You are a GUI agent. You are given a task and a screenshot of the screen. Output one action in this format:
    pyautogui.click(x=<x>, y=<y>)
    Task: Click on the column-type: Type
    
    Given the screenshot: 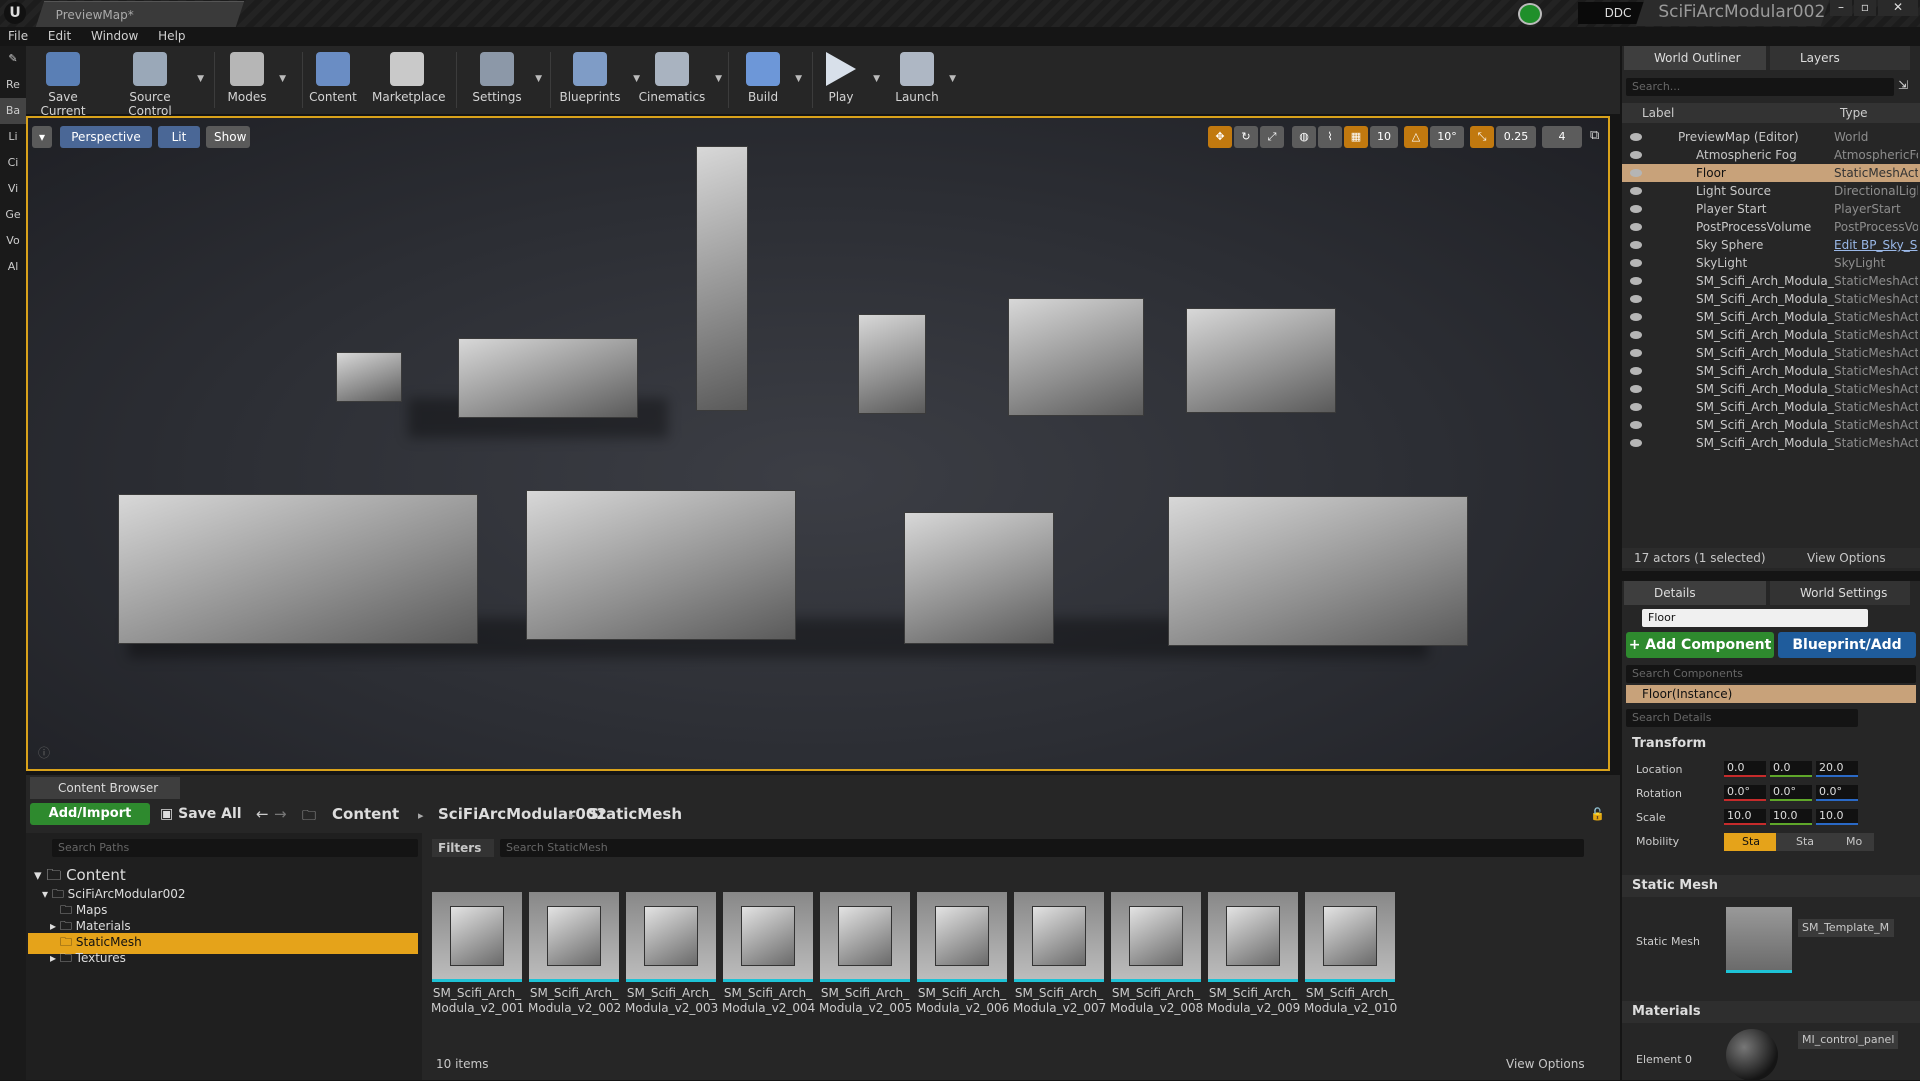 What is the action you would take?
    pyautogui.click(x=1854, y=113)
    